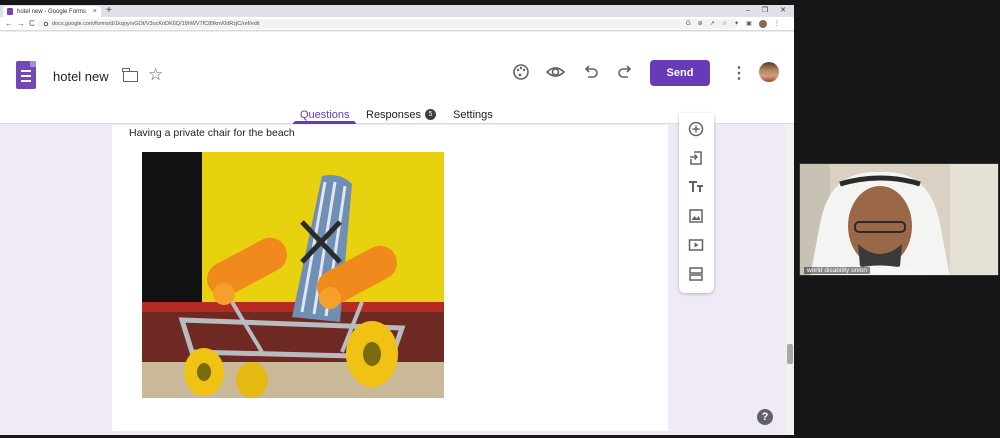 This screenshot has height=438, width=1000. What do you see at coordinates (9, 24) in the screenshot?
I see `back-button: ←` at bounding box center [9, 24].